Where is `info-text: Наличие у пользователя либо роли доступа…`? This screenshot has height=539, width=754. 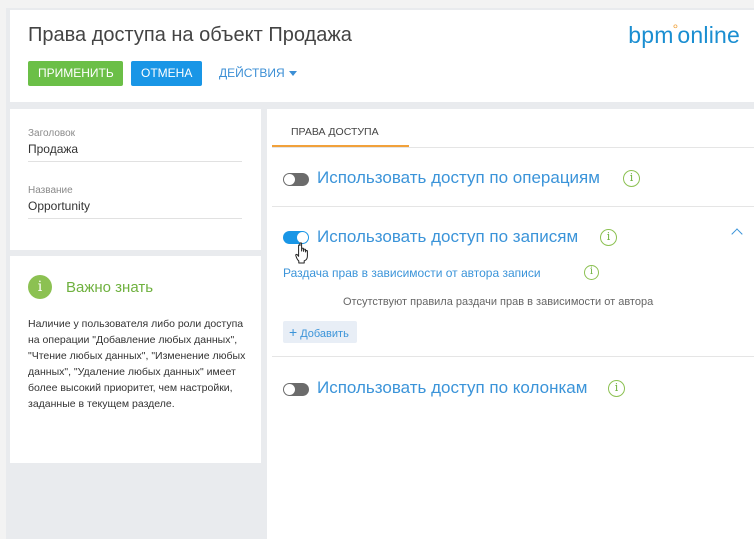
info-text: Наличие у пользователя либо роли доступа… is located at coordinates (137, 364).